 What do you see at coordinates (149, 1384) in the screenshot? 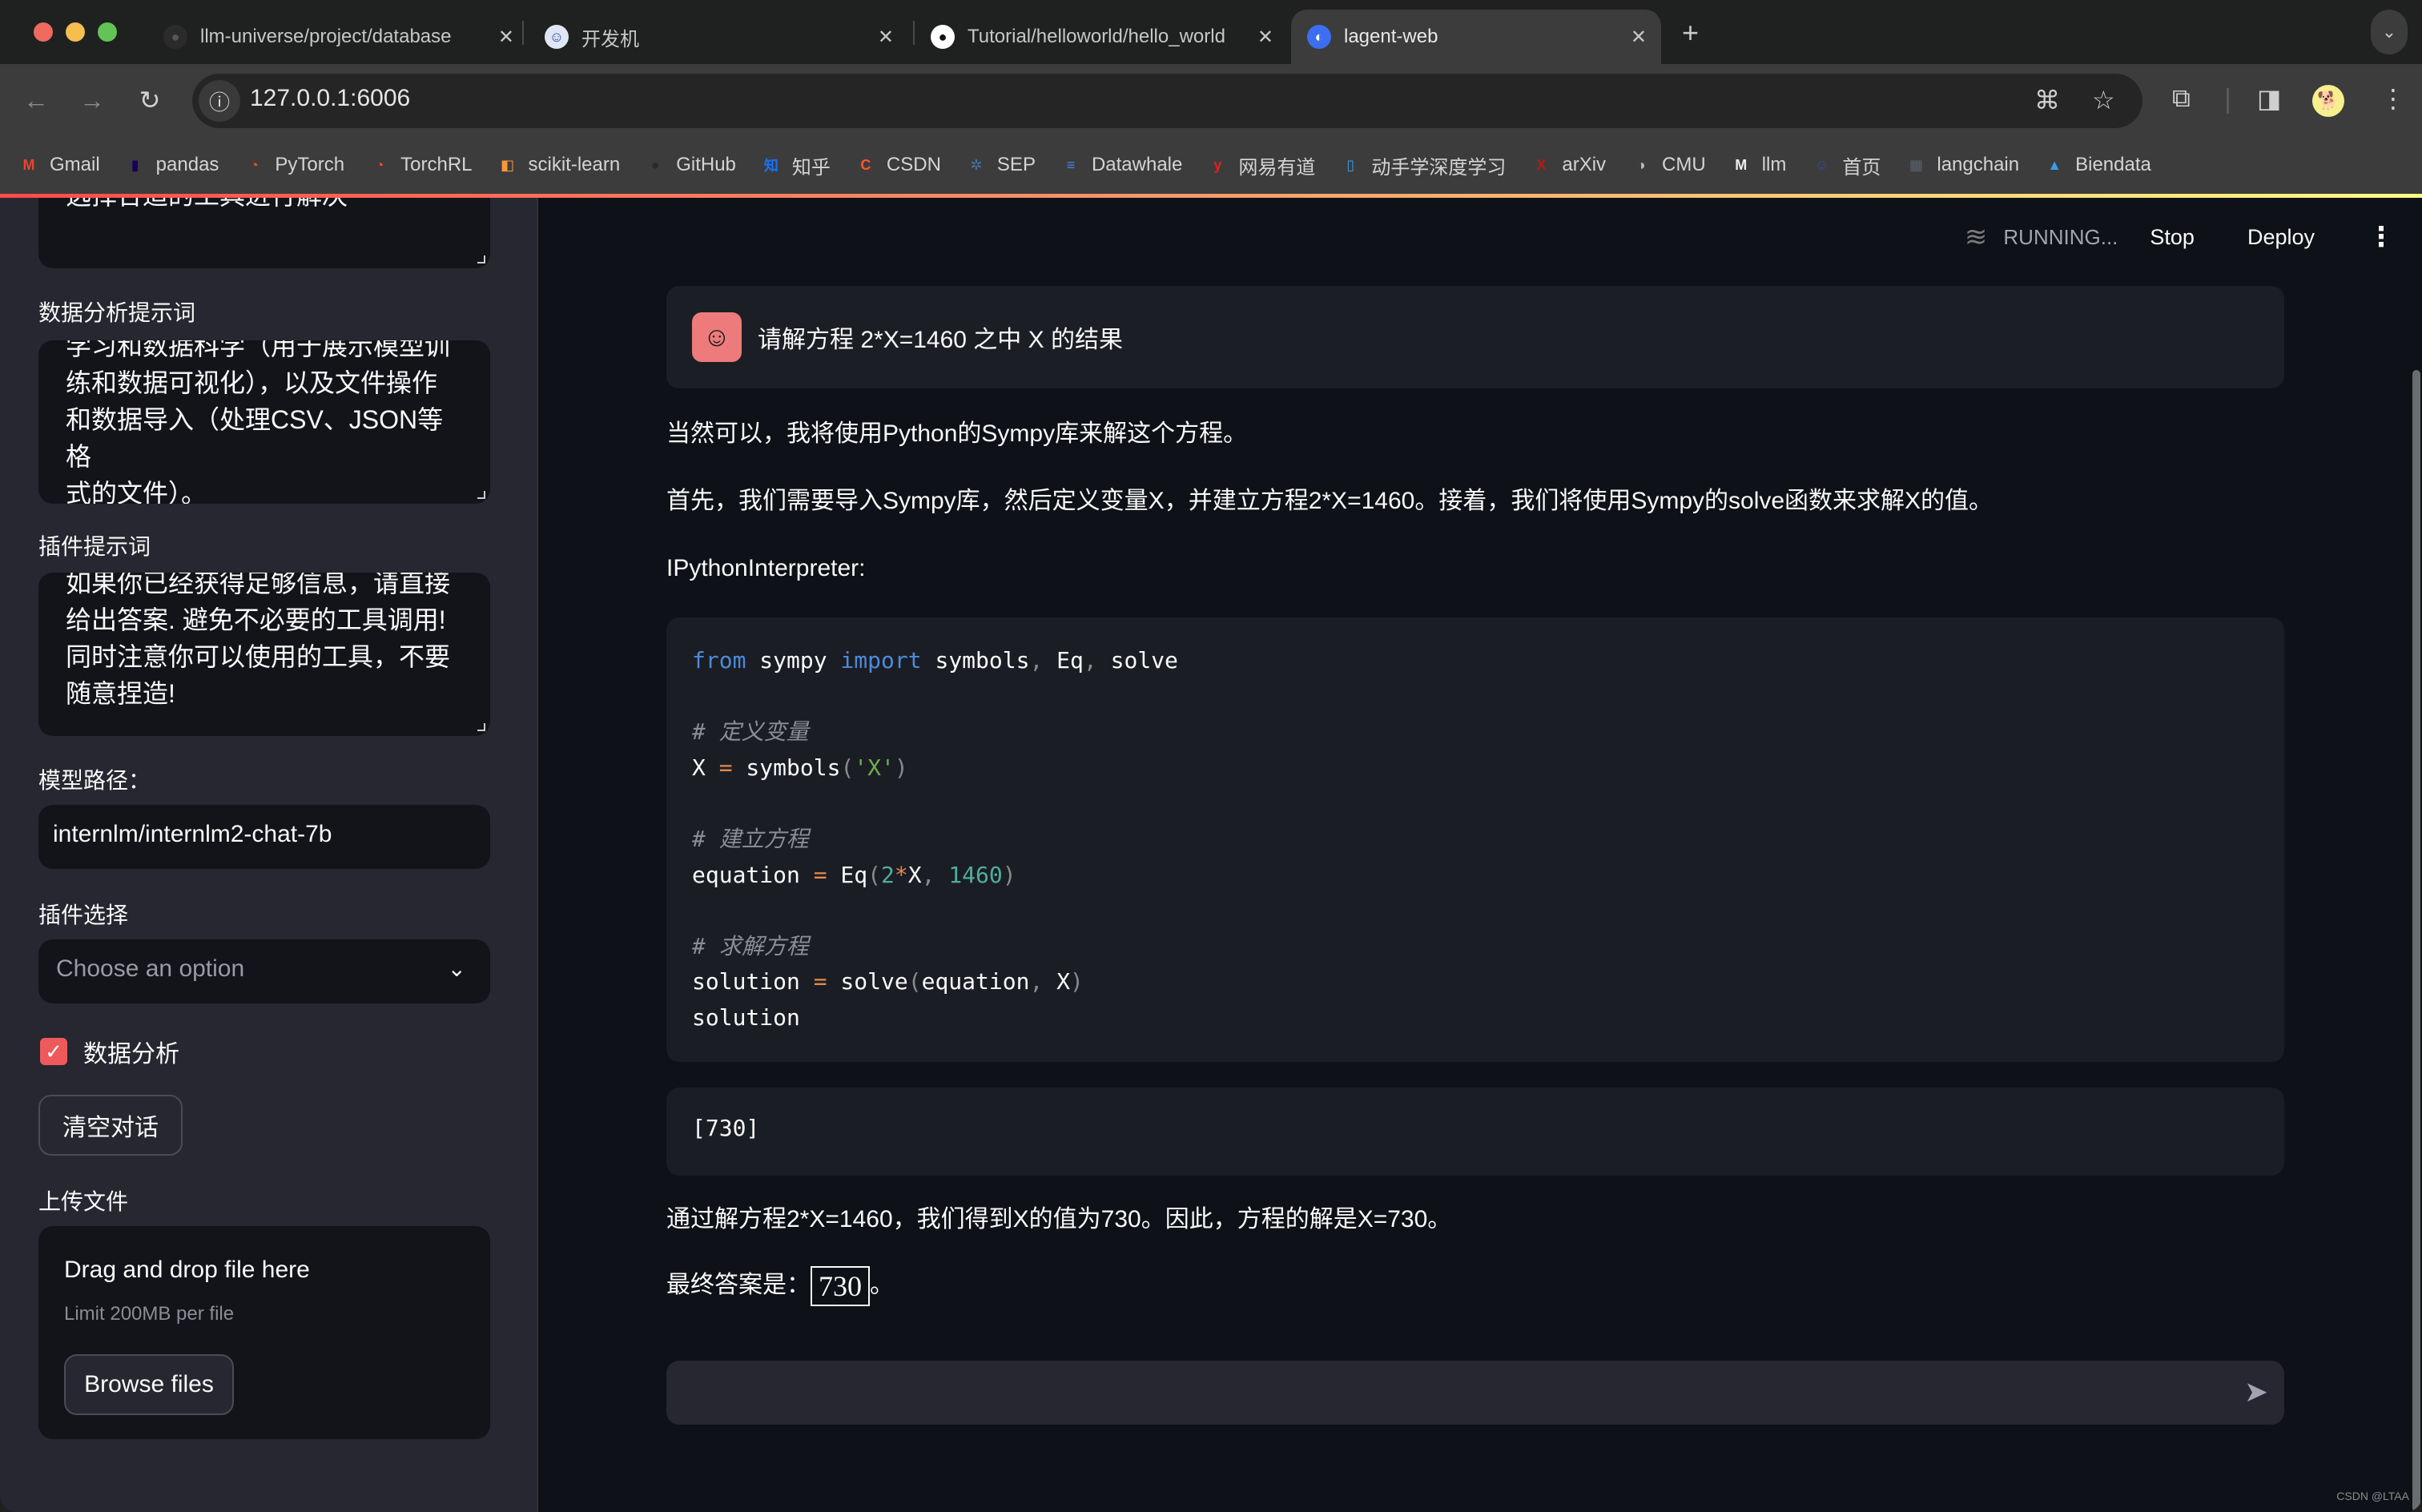
I see `browse-files-button: Browse files` at bounding box center [149, 1384].